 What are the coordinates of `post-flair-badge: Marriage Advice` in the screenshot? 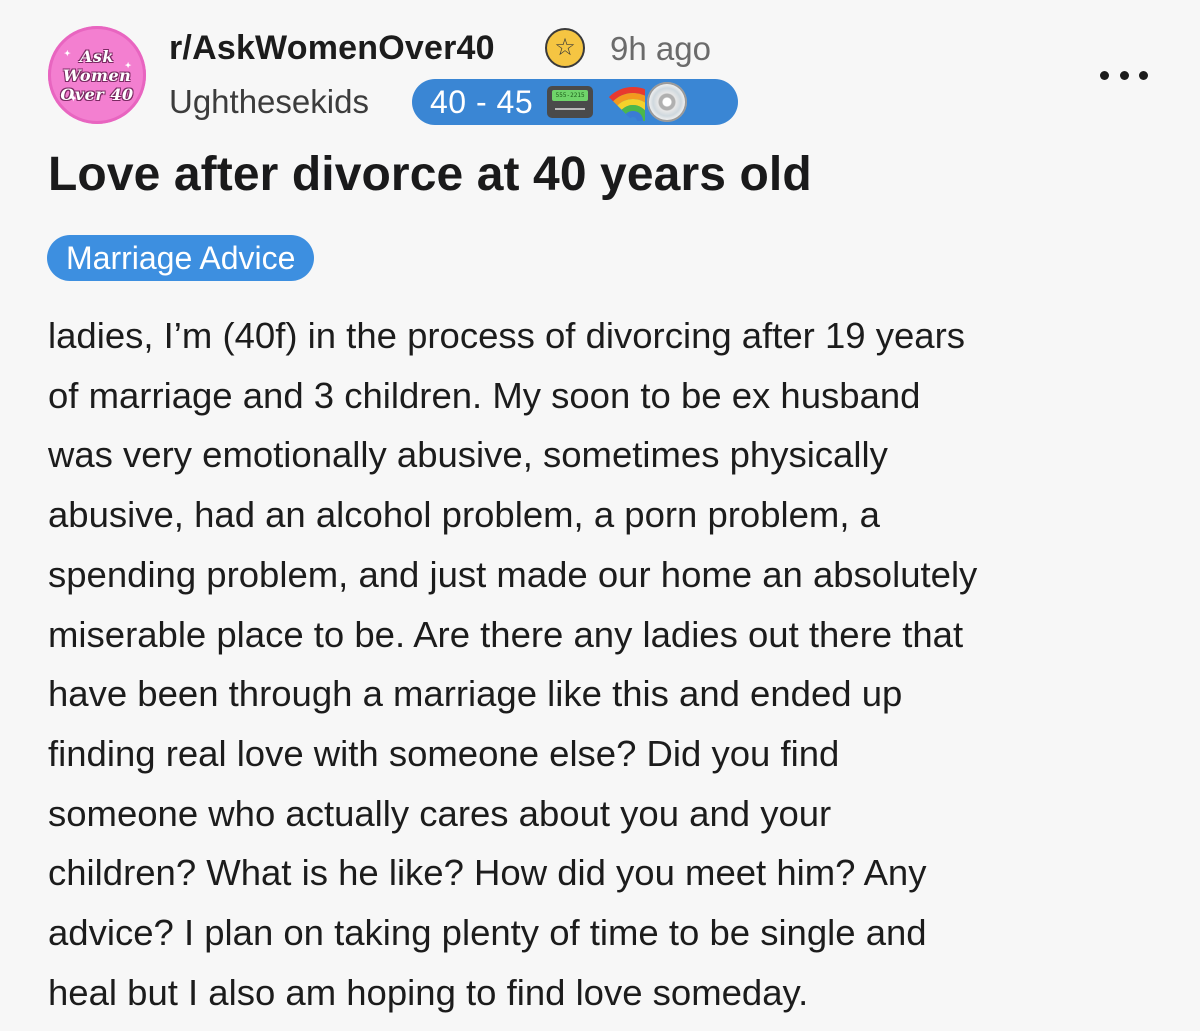 It's located at (181, 258).